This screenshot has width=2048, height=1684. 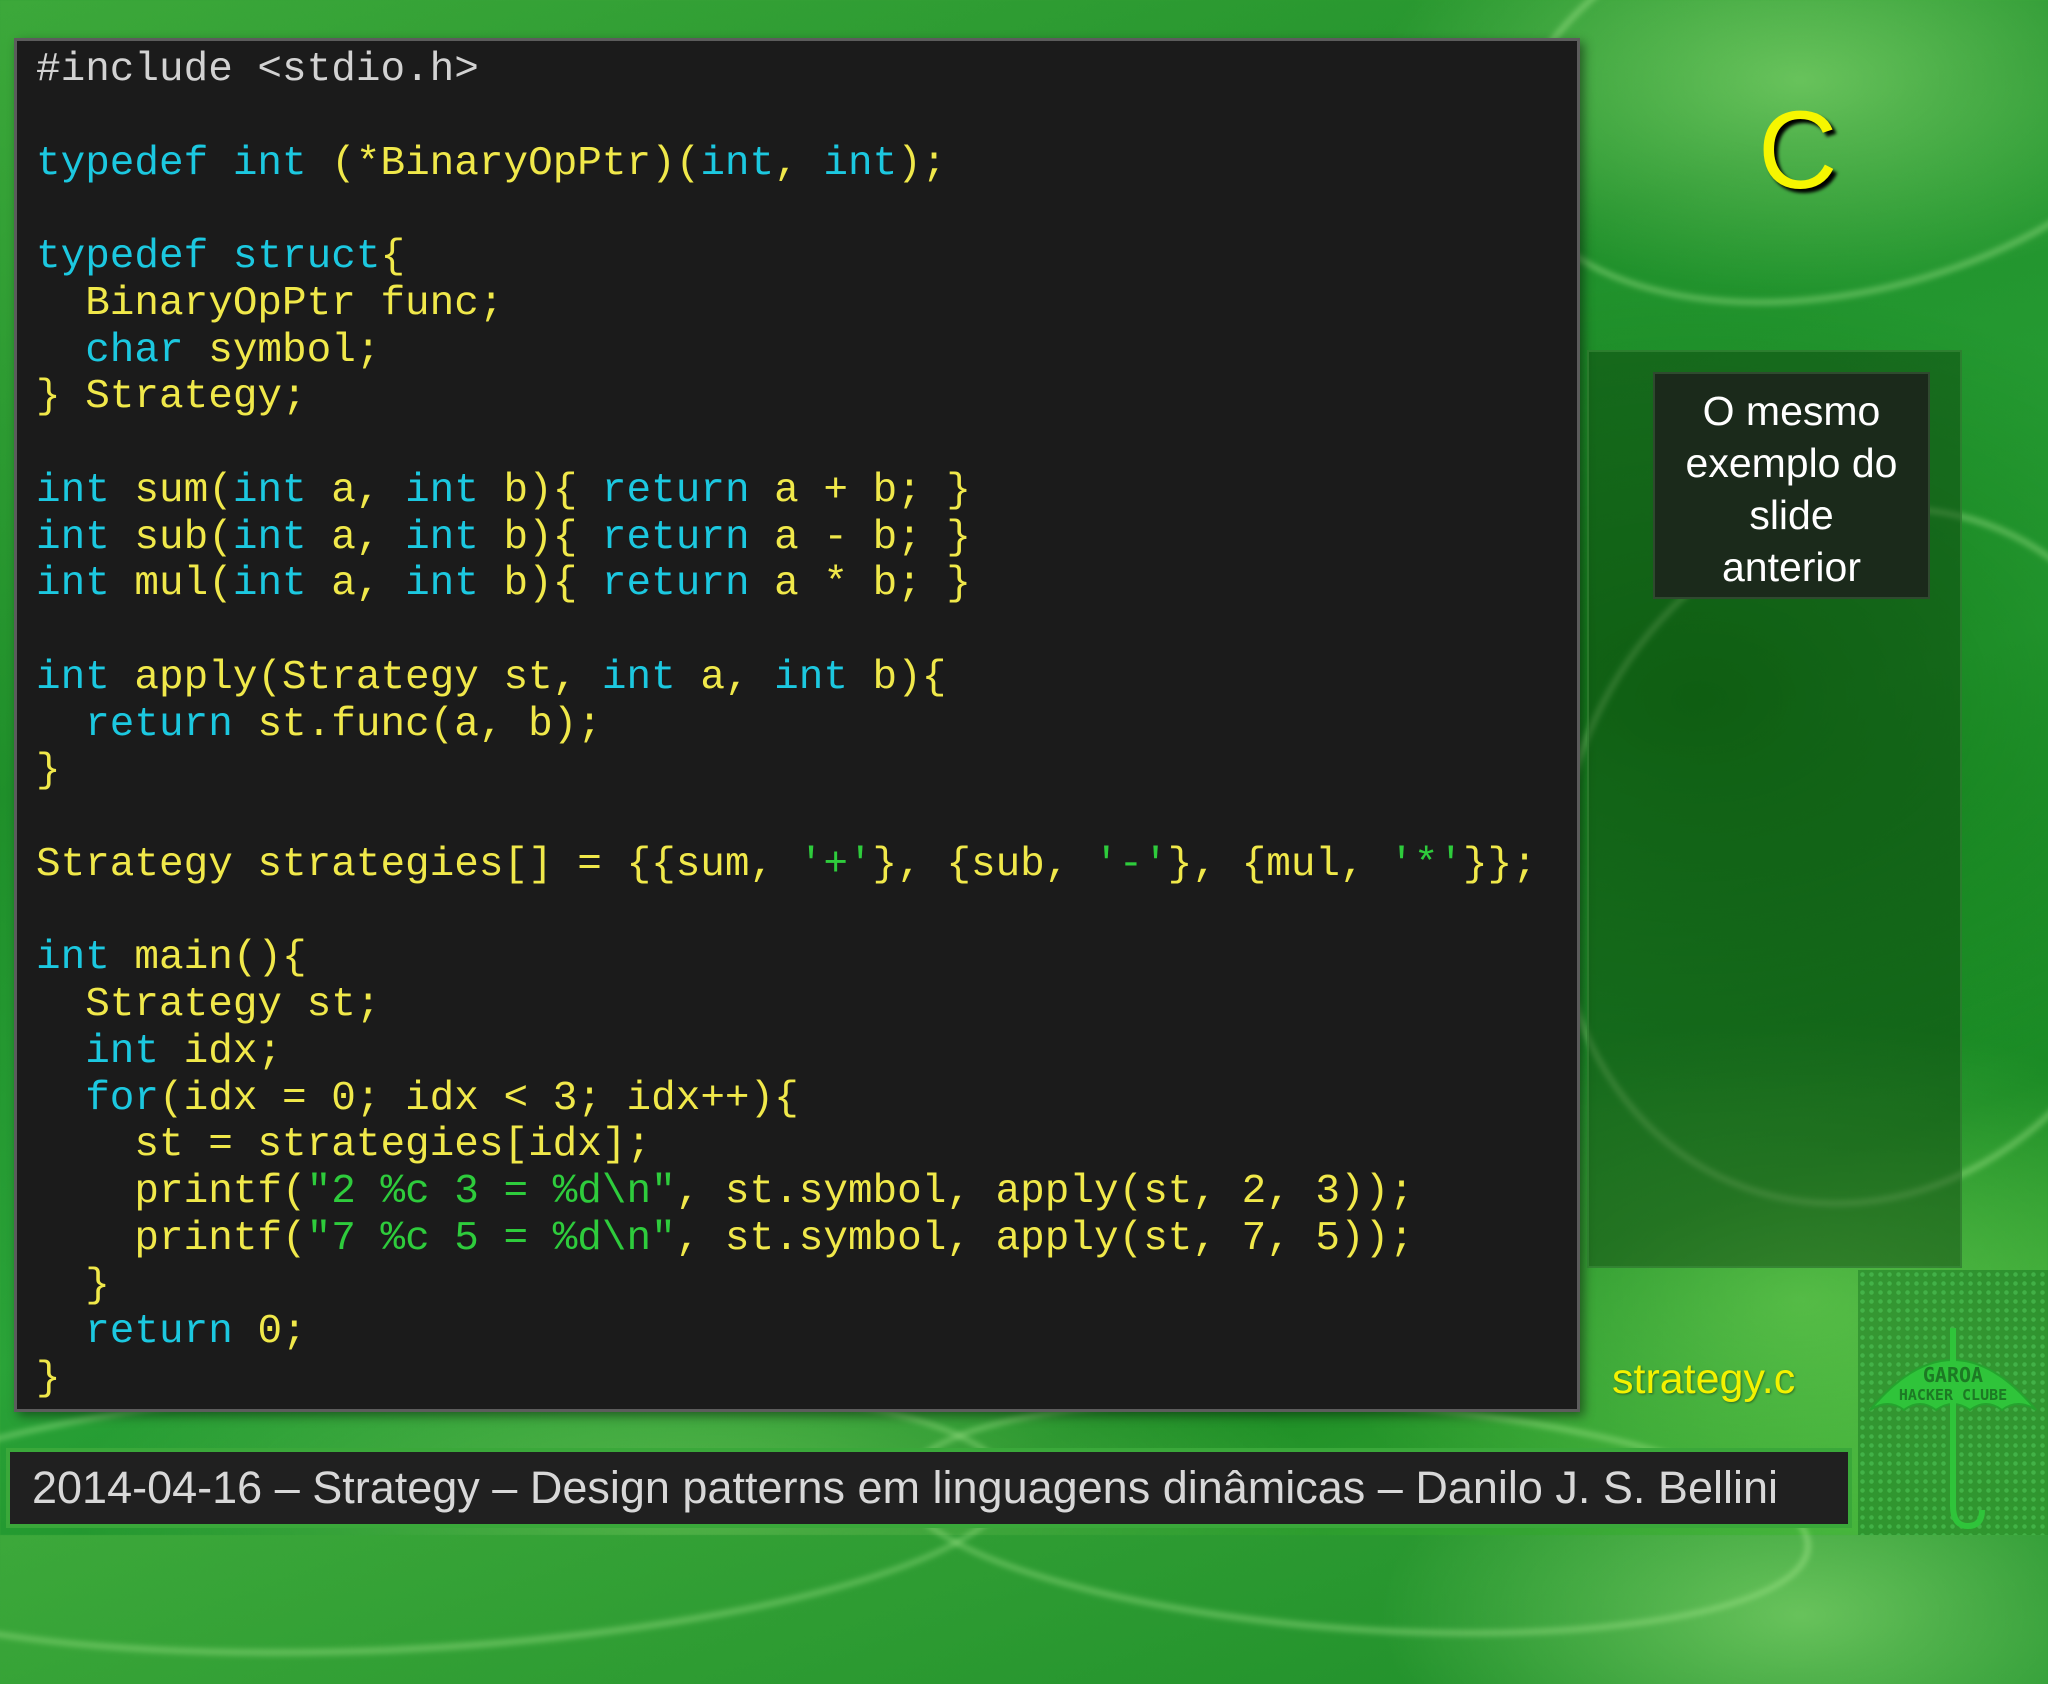 What do you see at coordinates (860, 584) in the screenshot?
I see `code-token: a * b; }` at bounding box center [860, 584].